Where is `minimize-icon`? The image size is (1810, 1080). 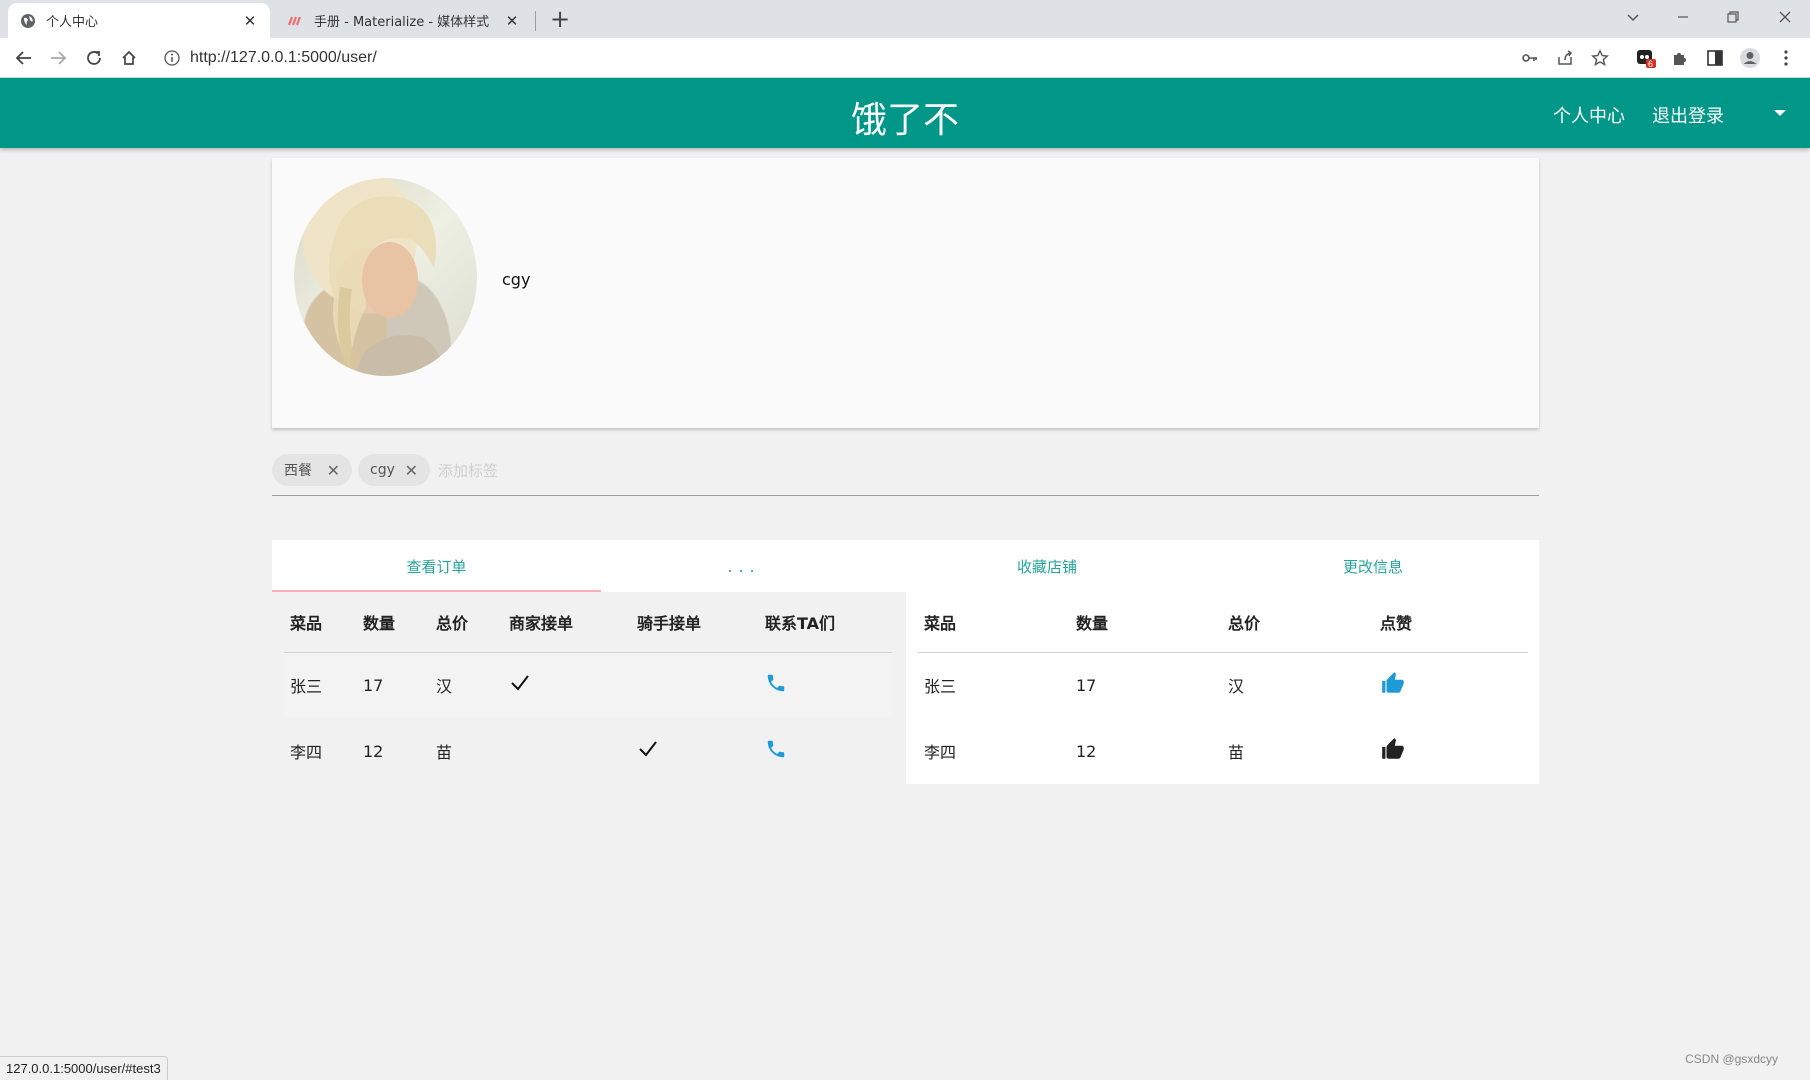
minimize-icon is located at coordinates (1683, 17).